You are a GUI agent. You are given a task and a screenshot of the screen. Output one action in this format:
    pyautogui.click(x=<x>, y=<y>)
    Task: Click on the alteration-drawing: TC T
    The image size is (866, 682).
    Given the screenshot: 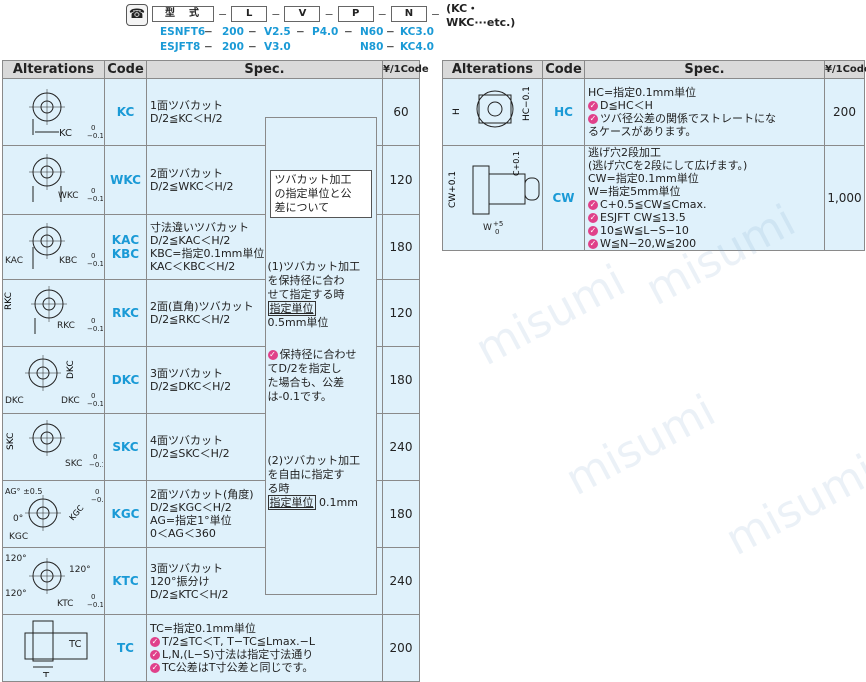 What is the action you would take?
    pyautogui.click(x=53, y=648)
    